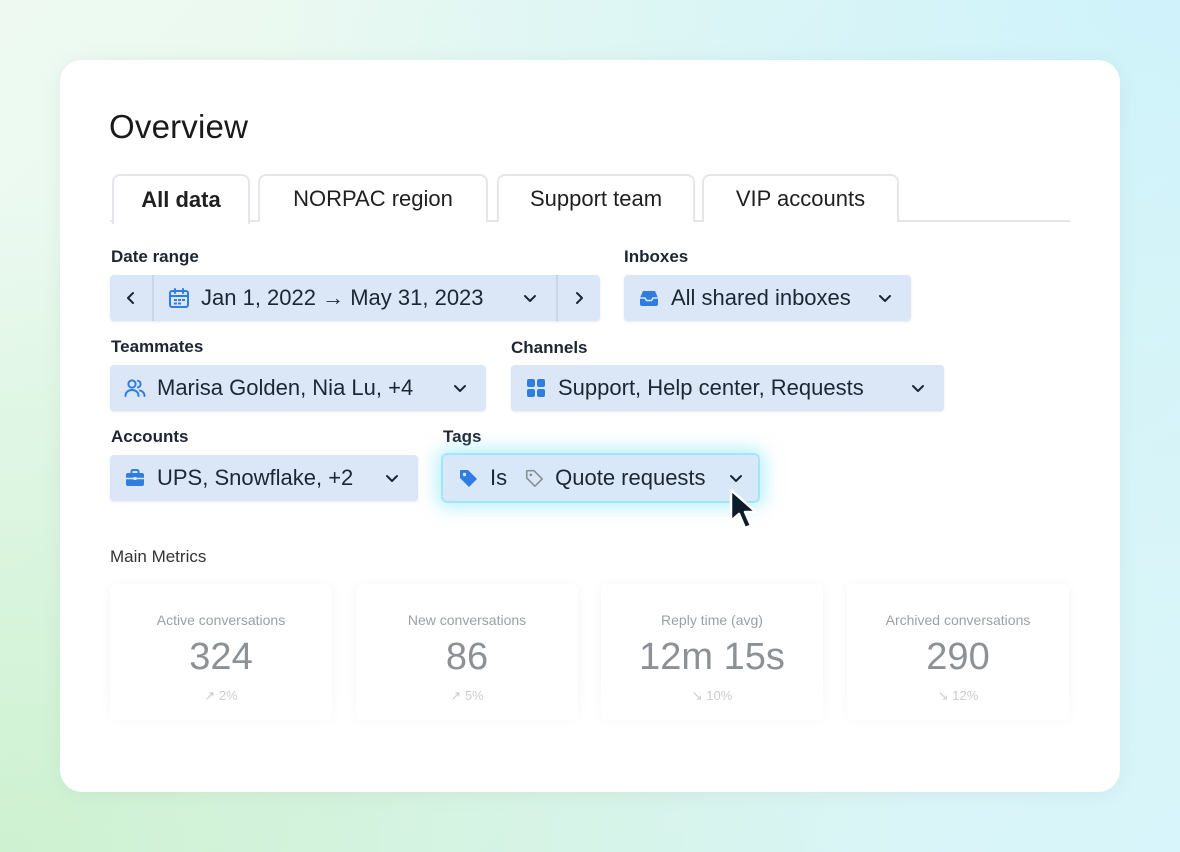 This screenshot has width=1180, height=852. I want to click on teammates-value: Marisa Golden, Nia Lu, +4, so click(285, 387).